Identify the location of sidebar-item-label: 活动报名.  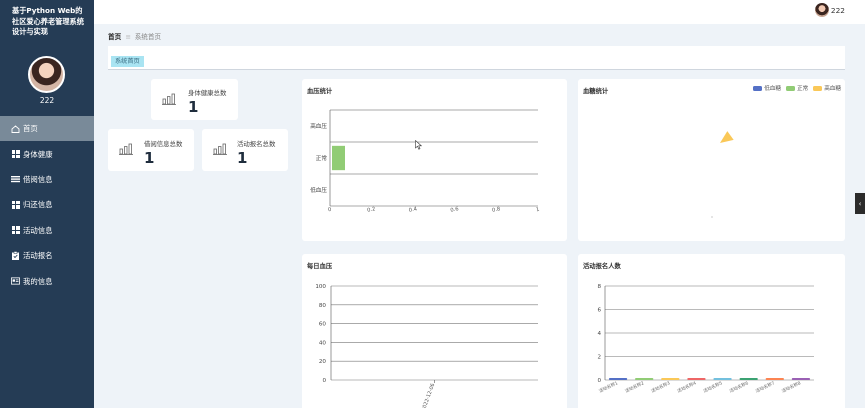
(38, 256).